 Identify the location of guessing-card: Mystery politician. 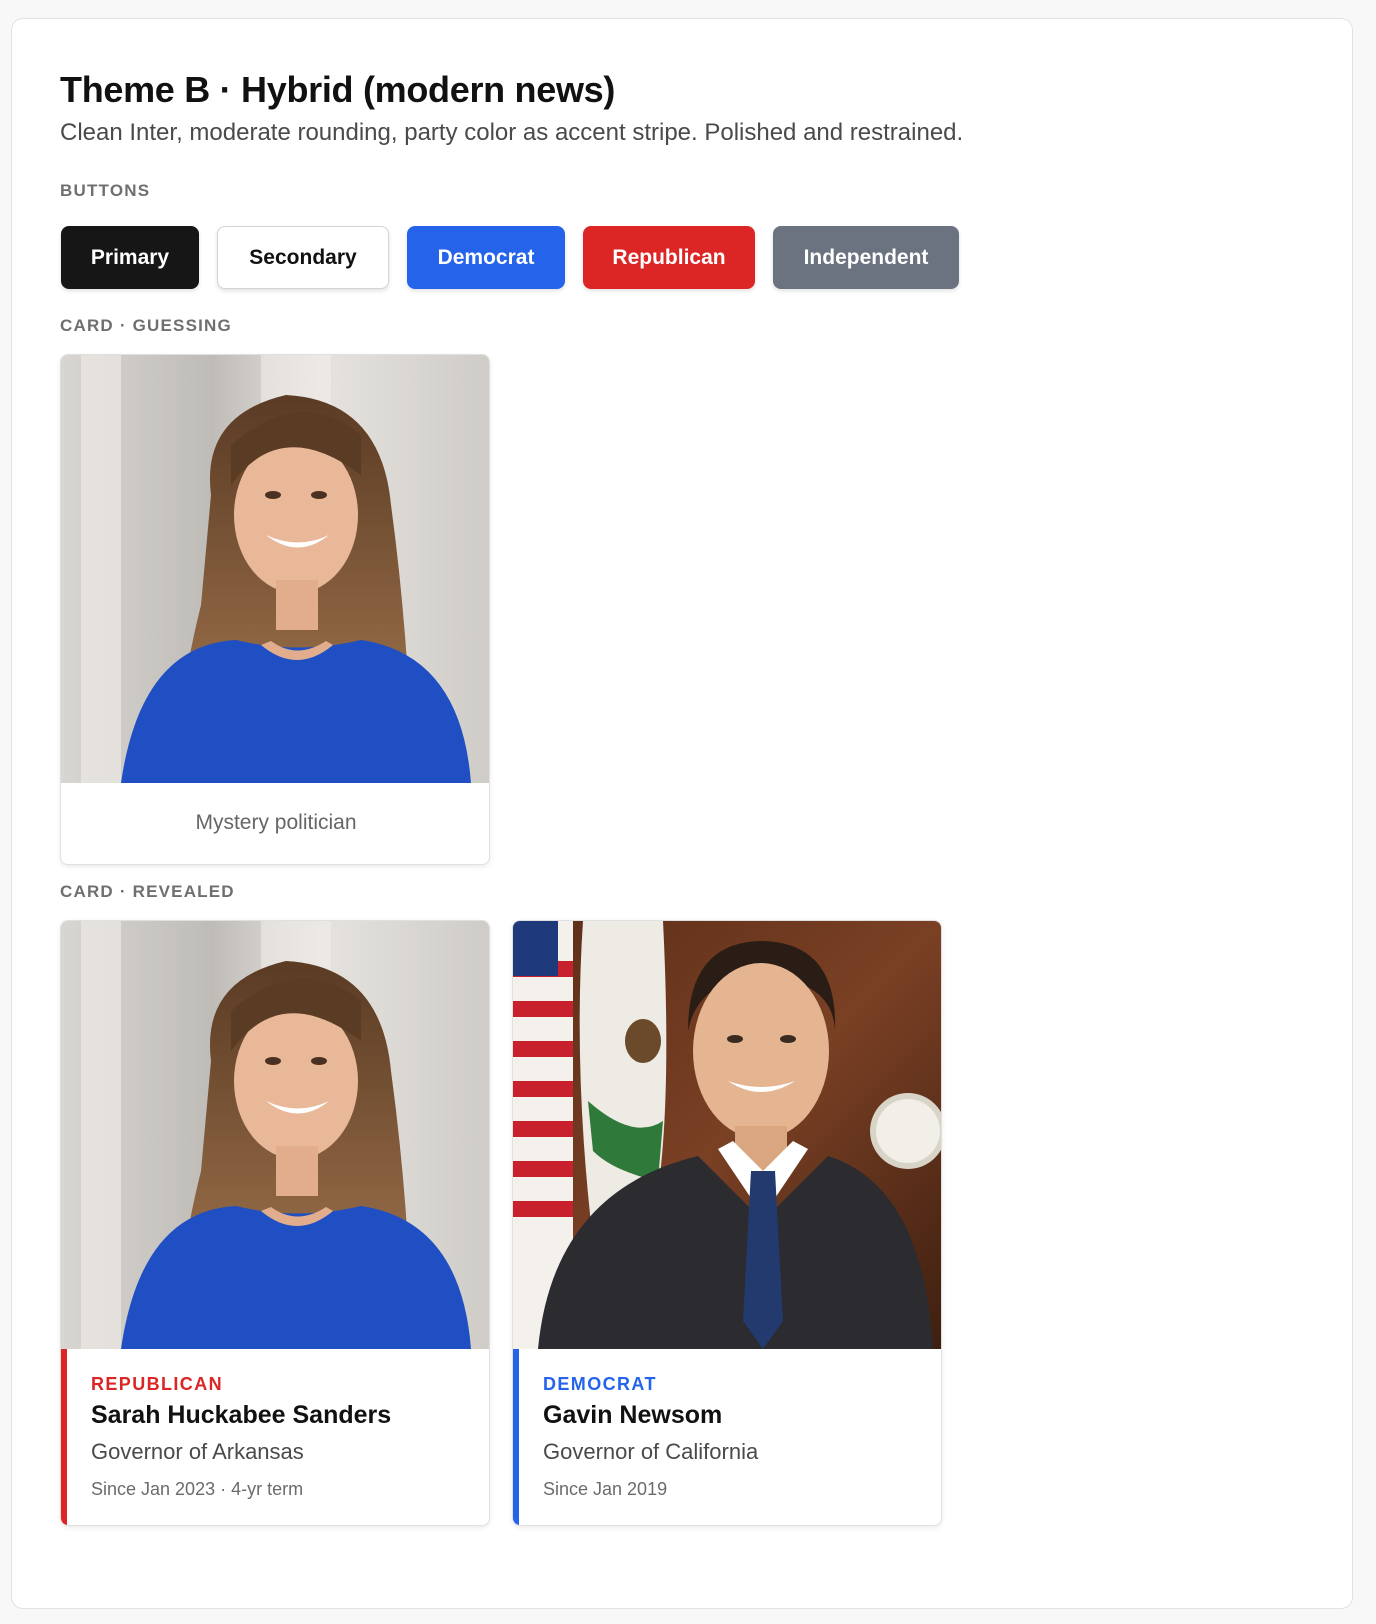
(275, 609).